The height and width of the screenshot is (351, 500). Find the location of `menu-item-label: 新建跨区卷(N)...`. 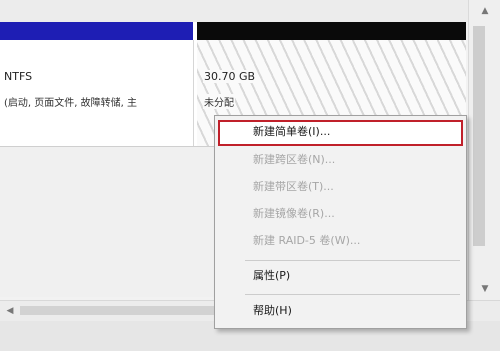

menu-item-label: 新建跨区卷(N)... is located at coordinates (294, 159).